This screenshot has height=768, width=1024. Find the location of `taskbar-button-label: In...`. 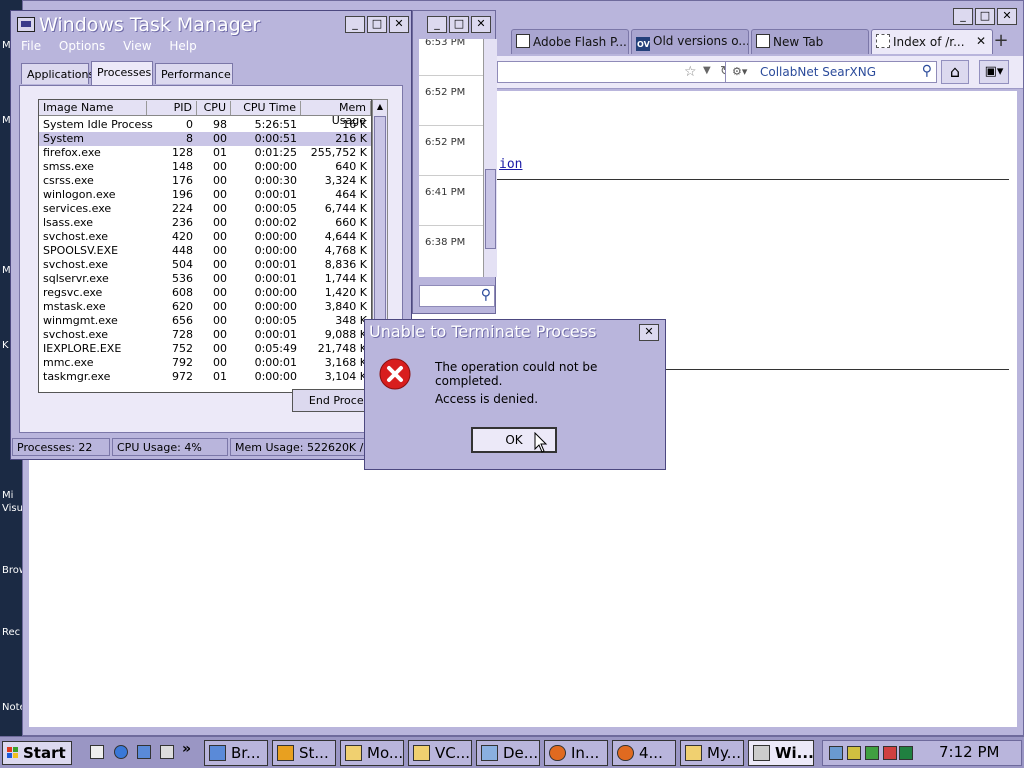

taskbar-button-label: In... is located at coordinates (585, 753).